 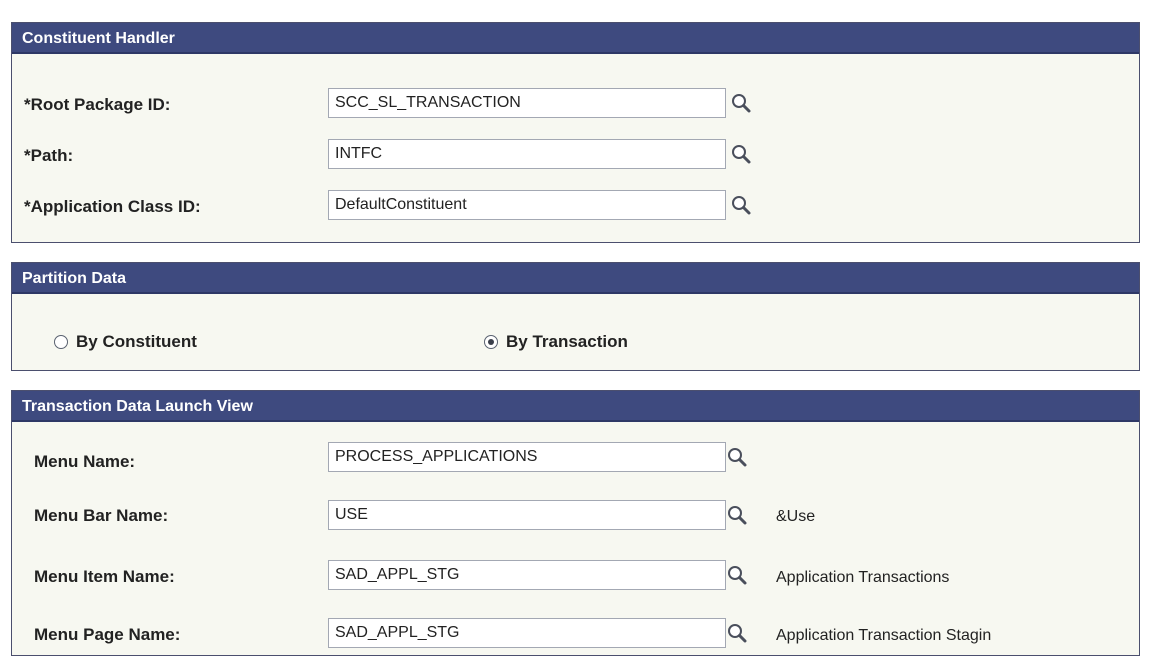 I want to click on application-class-input: DefaultConstituent, so click(x=527, y=205).